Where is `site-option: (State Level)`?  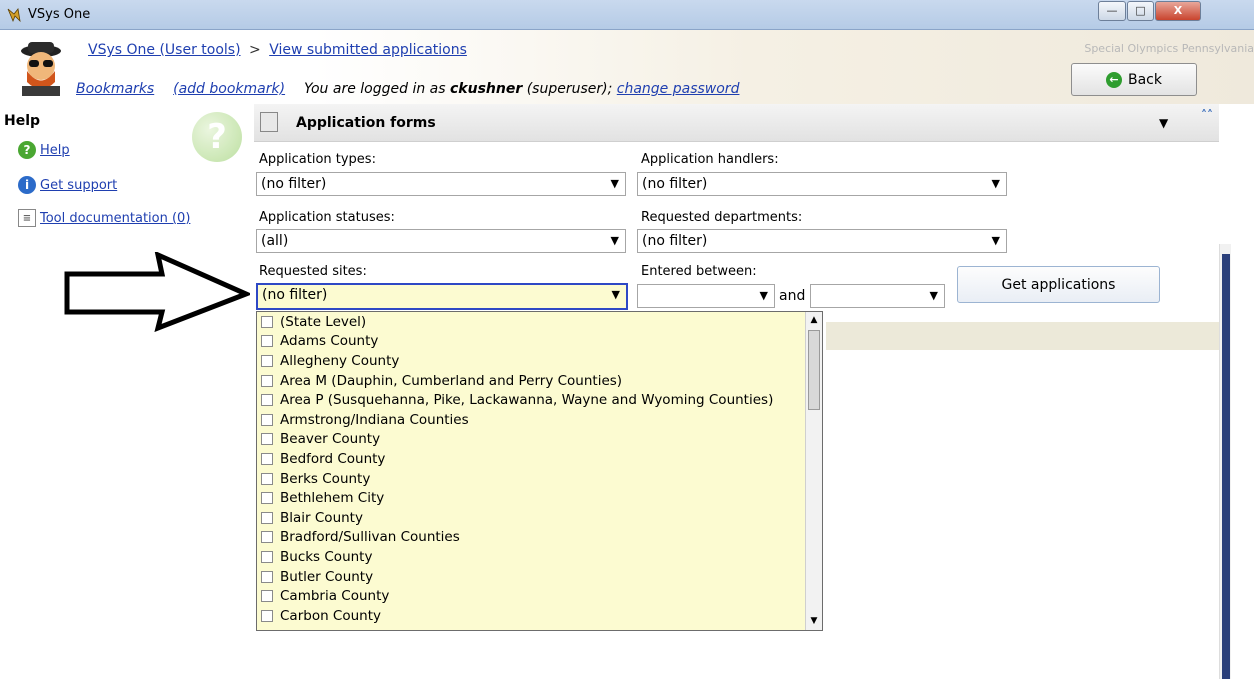 site-option: (State Level) is located at coordinates (539, 322).